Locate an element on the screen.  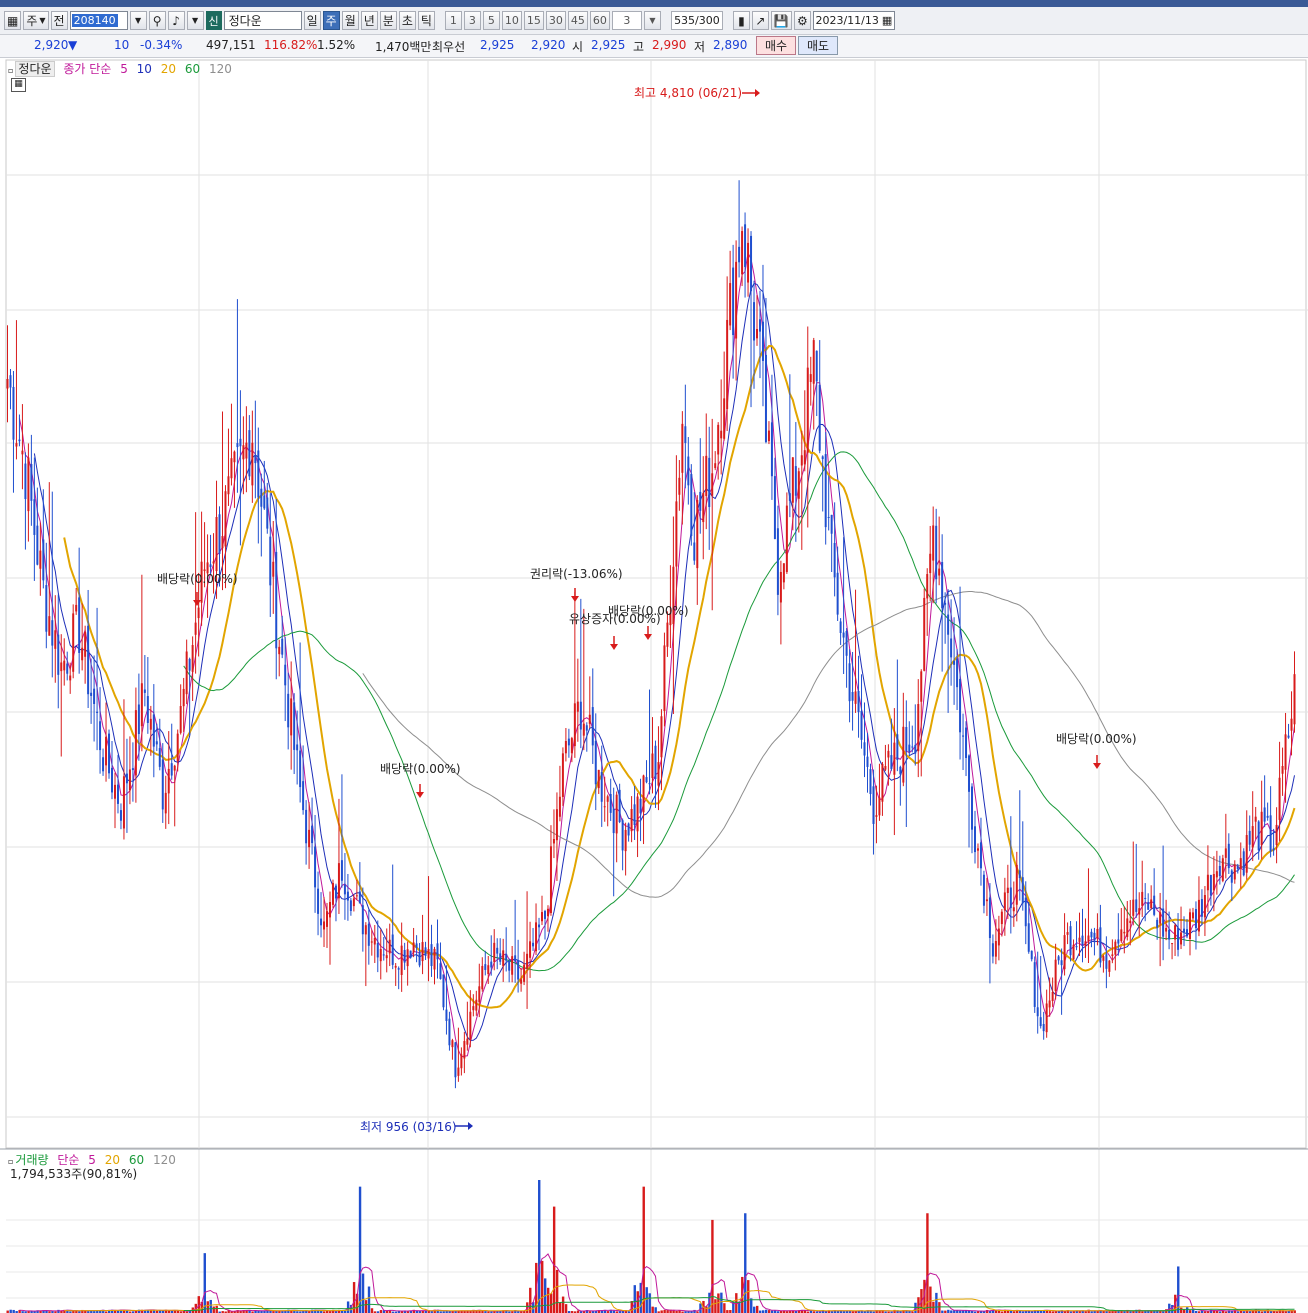
price-panel-legend: ▫ 정다운 종가 단순 5 10 20 60 120 is located at coordinates (122, 68).